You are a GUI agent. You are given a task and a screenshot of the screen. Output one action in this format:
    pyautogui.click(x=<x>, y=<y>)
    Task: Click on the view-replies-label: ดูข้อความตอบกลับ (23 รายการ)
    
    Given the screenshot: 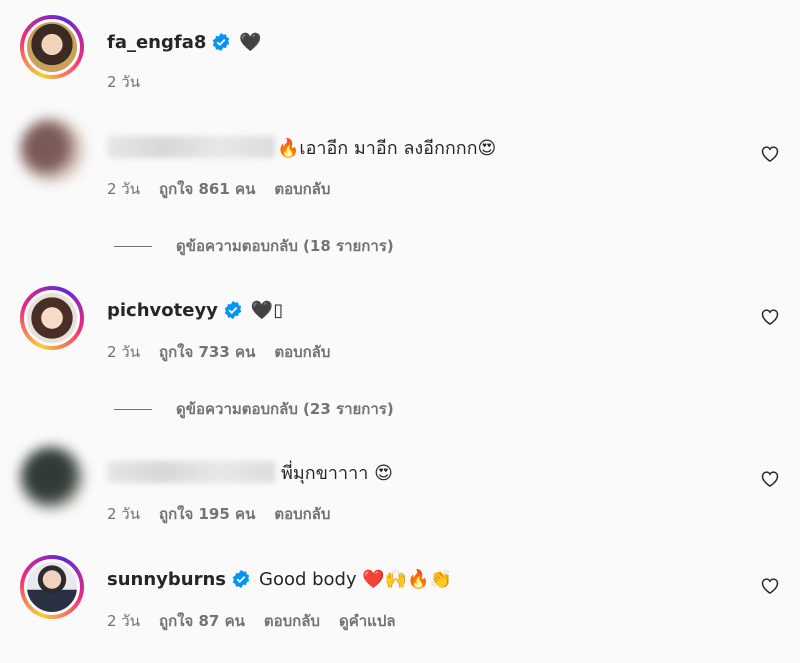 What is the action you would take?
    pyautogui.click(x=285, y=409)
    